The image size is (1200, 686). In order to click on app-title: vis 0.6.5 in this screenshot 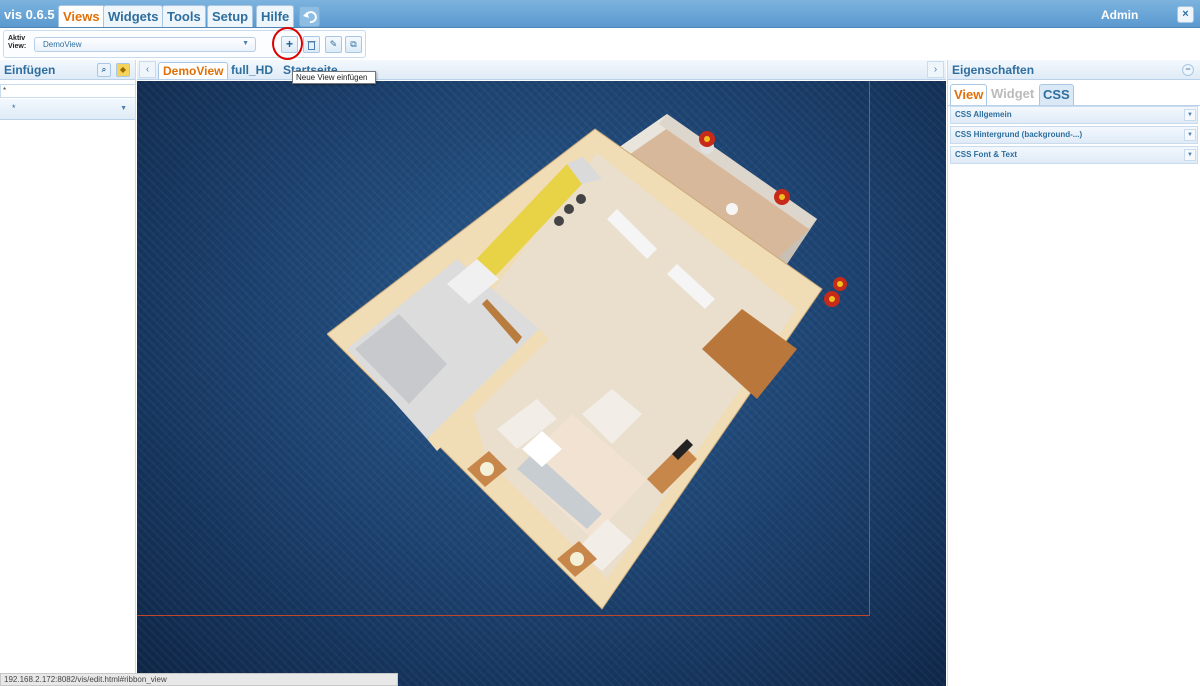, I will do `click(29, 14)`.